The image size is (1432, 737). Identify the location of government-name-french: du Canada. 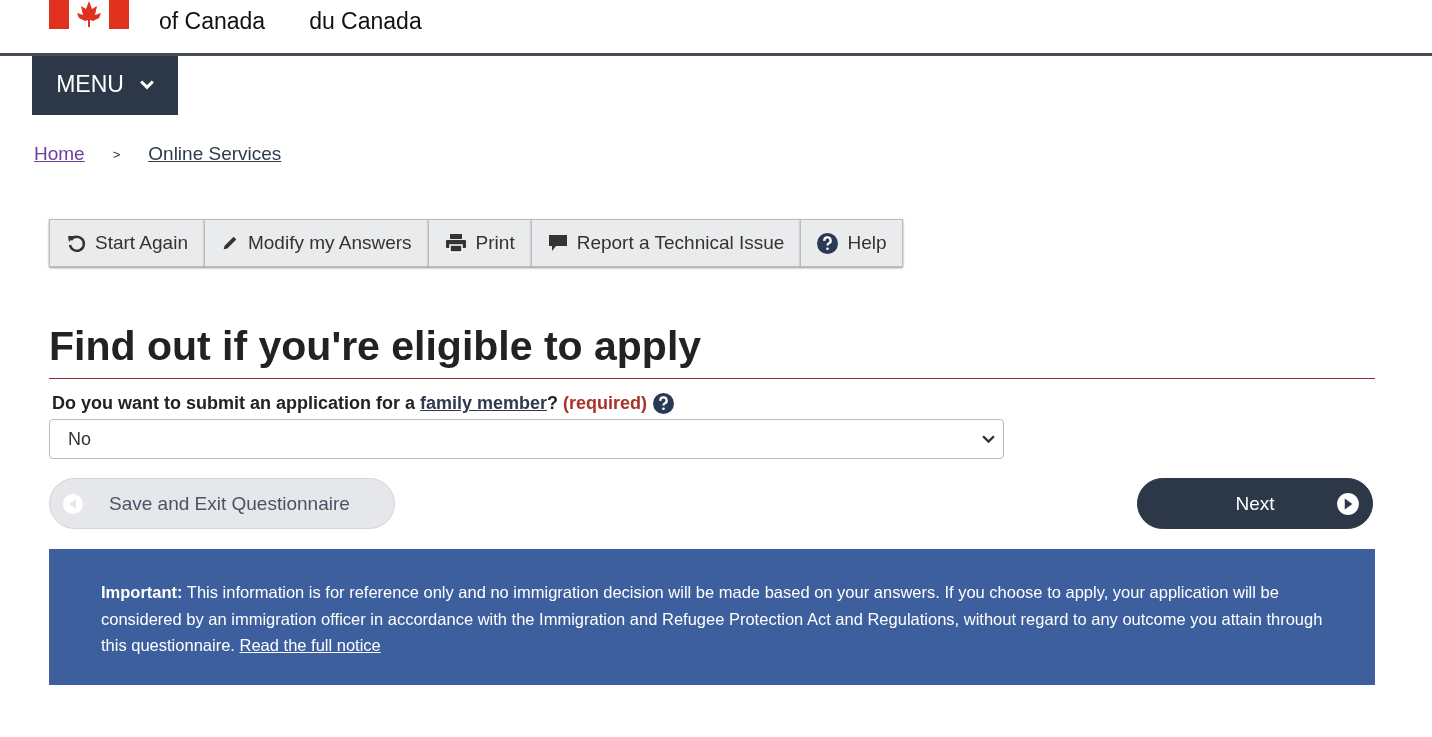
(365, 21).